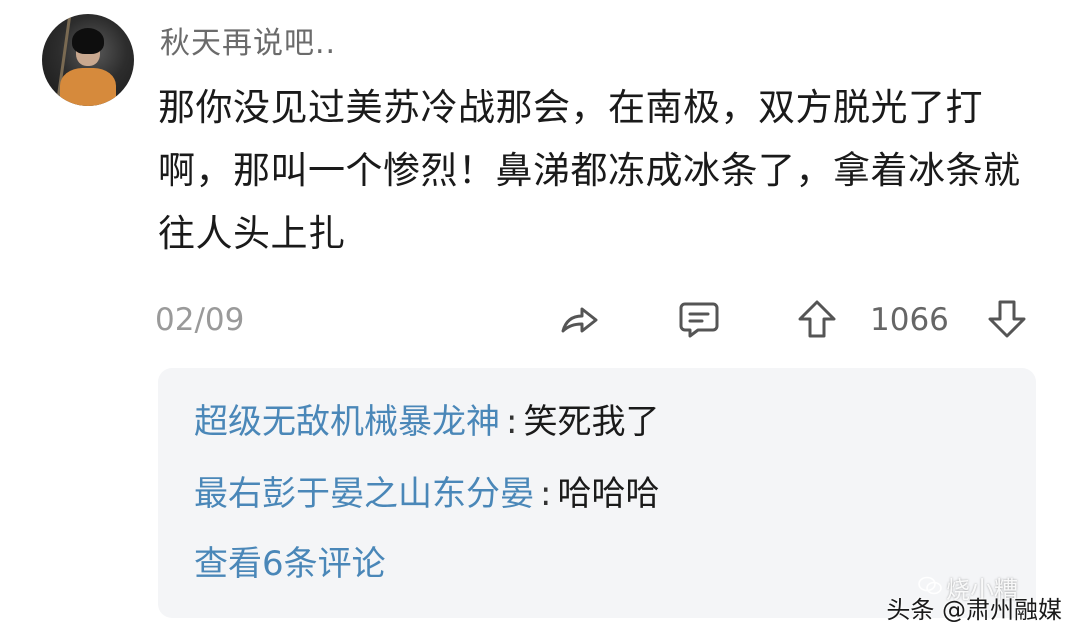  What do you see at coordinates (88, 41) in the screenshot?
I see `avatar-figure-hair` at bounding box center [88, 41].